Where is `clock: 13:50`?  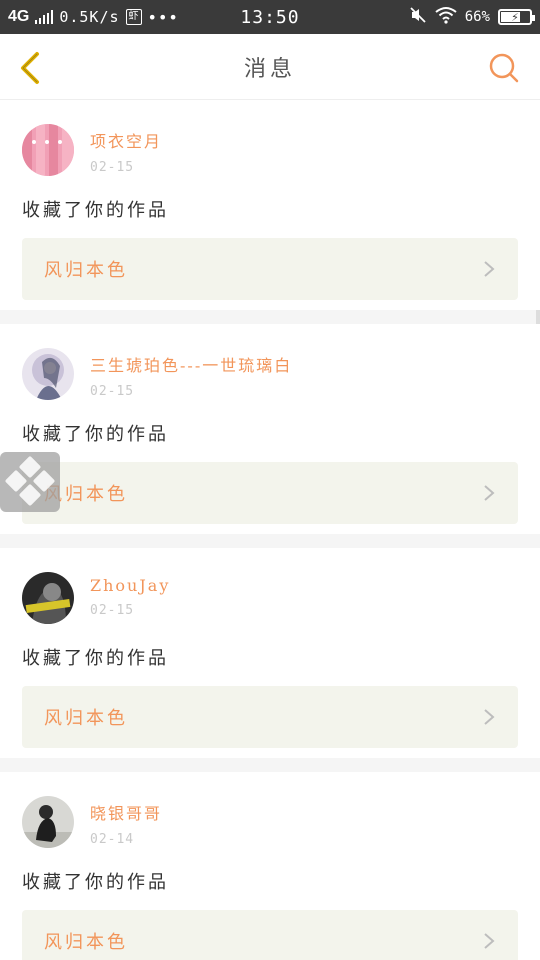 clock: 13:50 is located at coordinates (270, 17).